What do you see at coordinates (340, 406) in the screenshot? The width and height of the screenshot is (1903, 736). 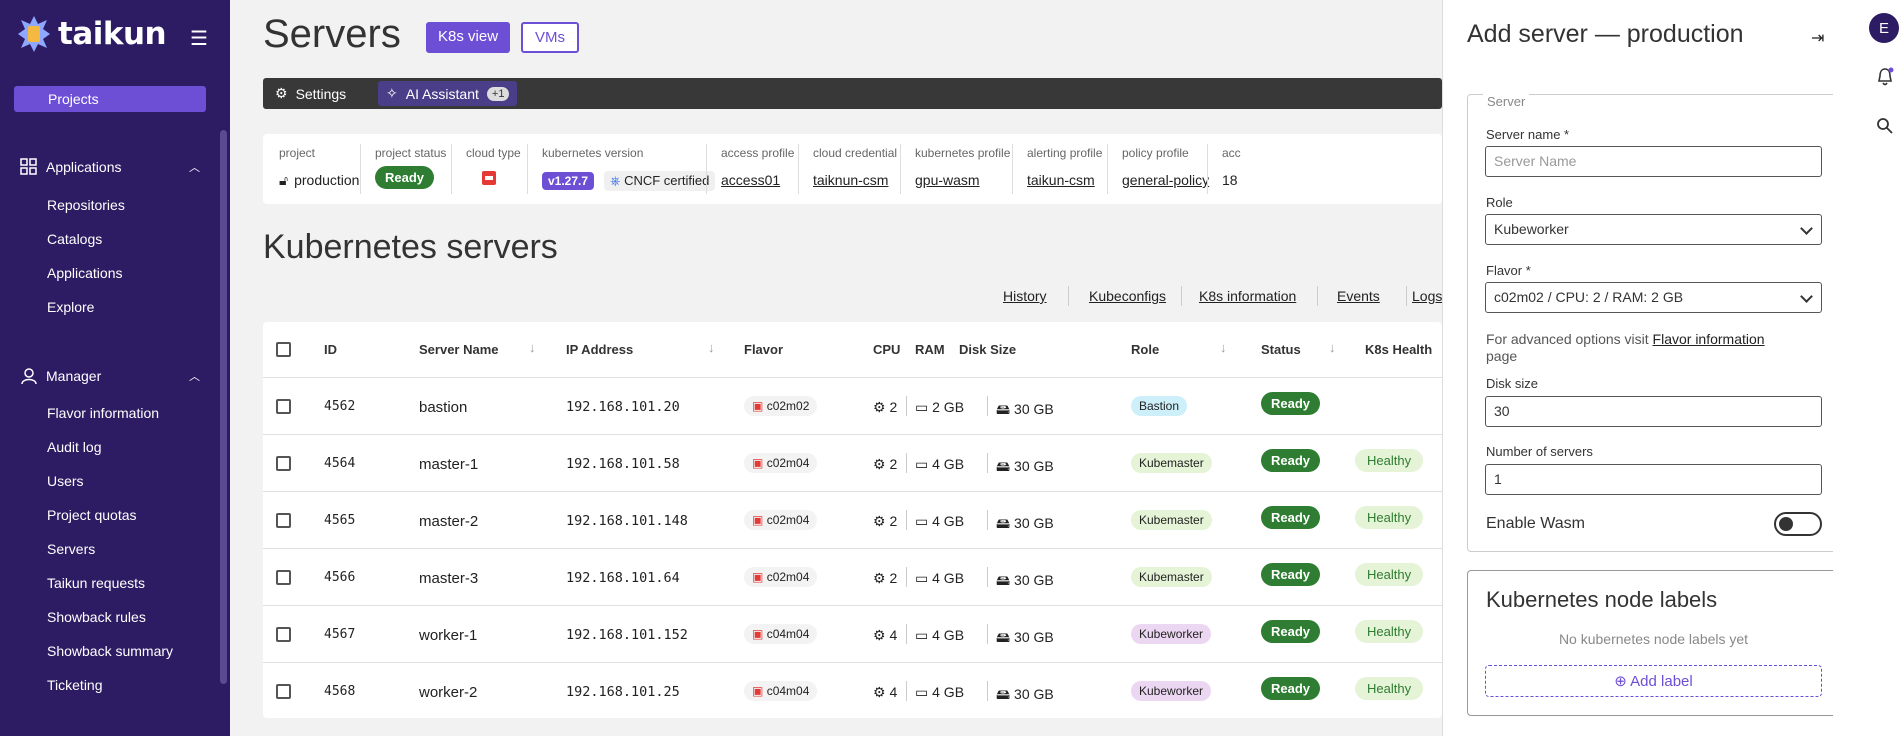 I see `server-id: 4562` at bounding box center [340, 406].